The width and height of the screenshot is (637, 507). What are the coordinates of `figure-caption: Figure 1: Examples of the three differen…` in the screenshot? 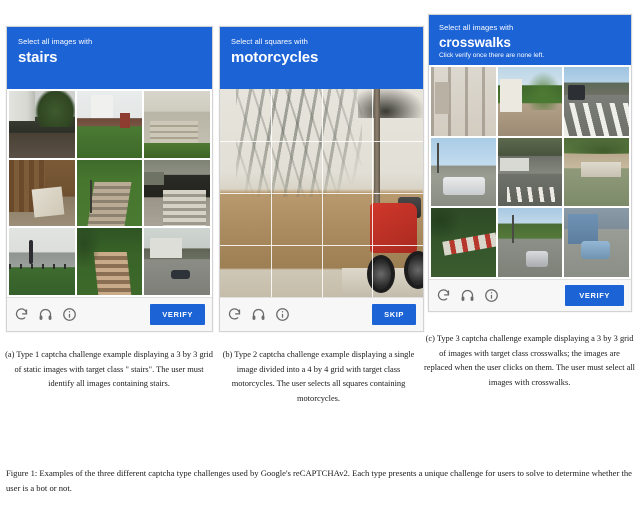 It's located at (319, 480).